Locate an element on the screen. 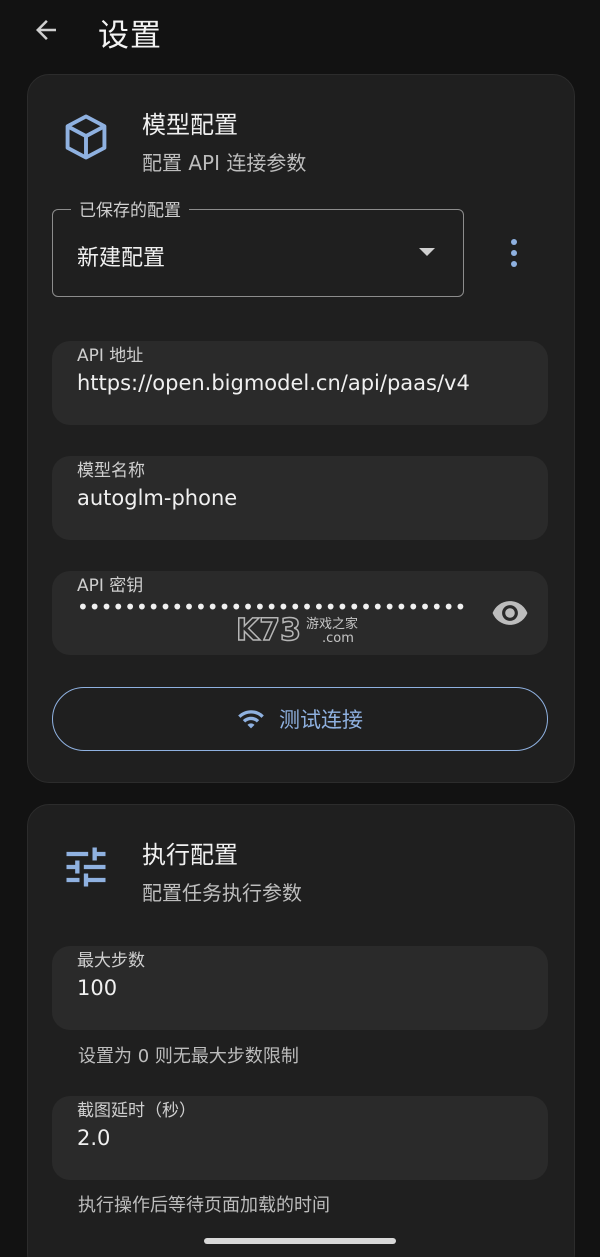  saved-config-dropdown: 已保存的配置 新建配置 is located at coordinates (258, 246).